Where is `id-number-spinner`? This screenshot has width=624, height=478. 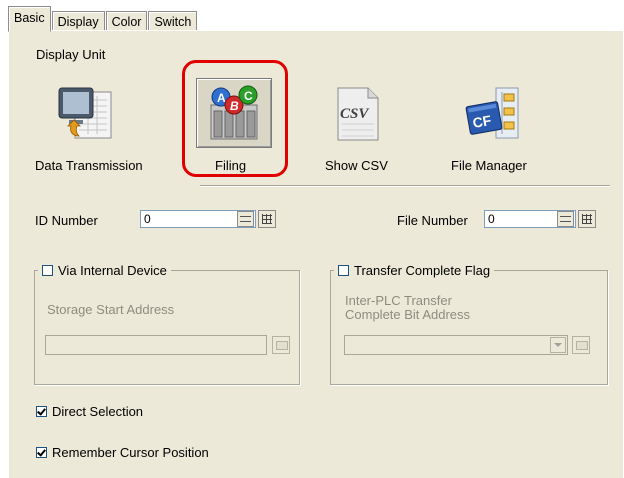 id-number-spinner is located at coordinates (245, 219).